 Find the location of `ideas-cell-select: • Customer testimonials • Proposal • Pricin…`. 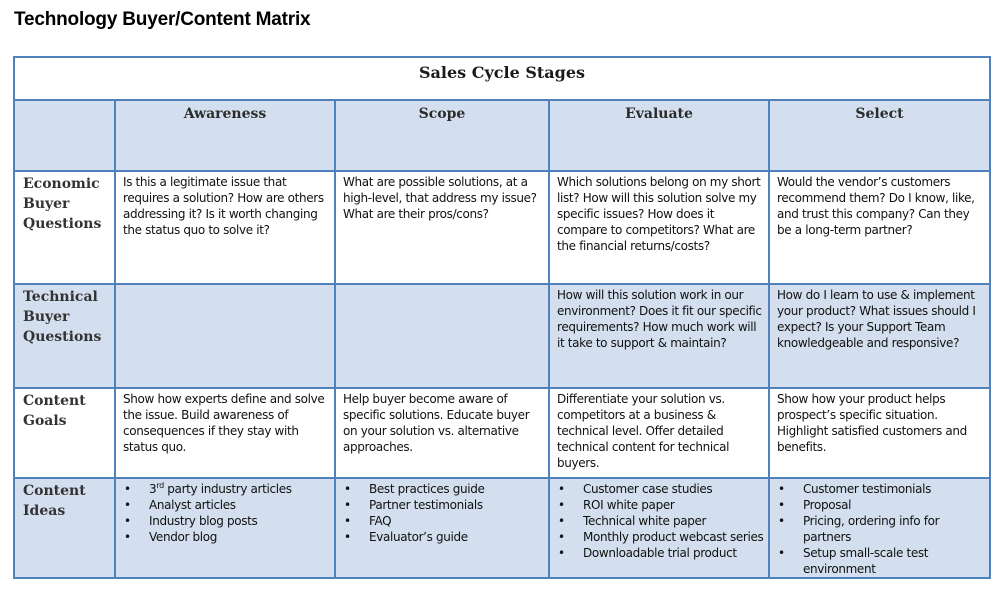

ideas-cell-select: • Customer testimonials • Proposal • Pricin… is located at coordinates (879, 528).